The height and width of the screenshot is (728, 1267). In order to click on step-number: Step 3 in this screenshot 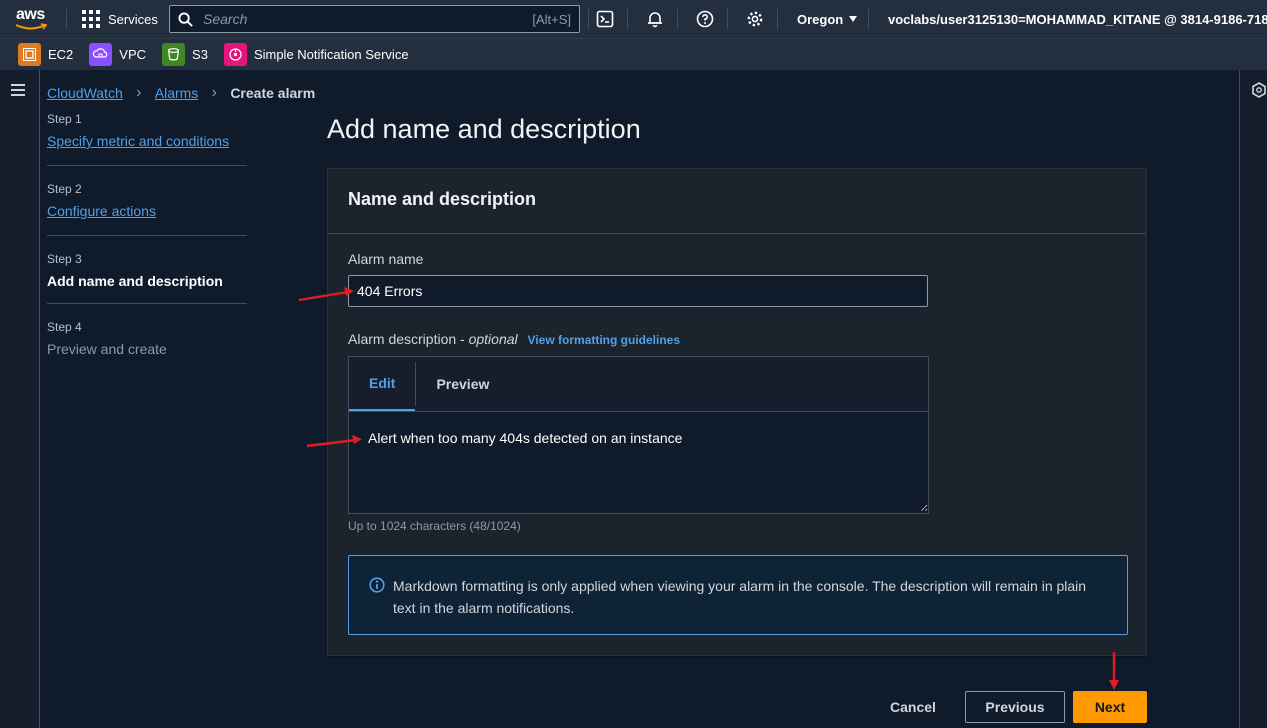, I will do `click(64, 259)`.